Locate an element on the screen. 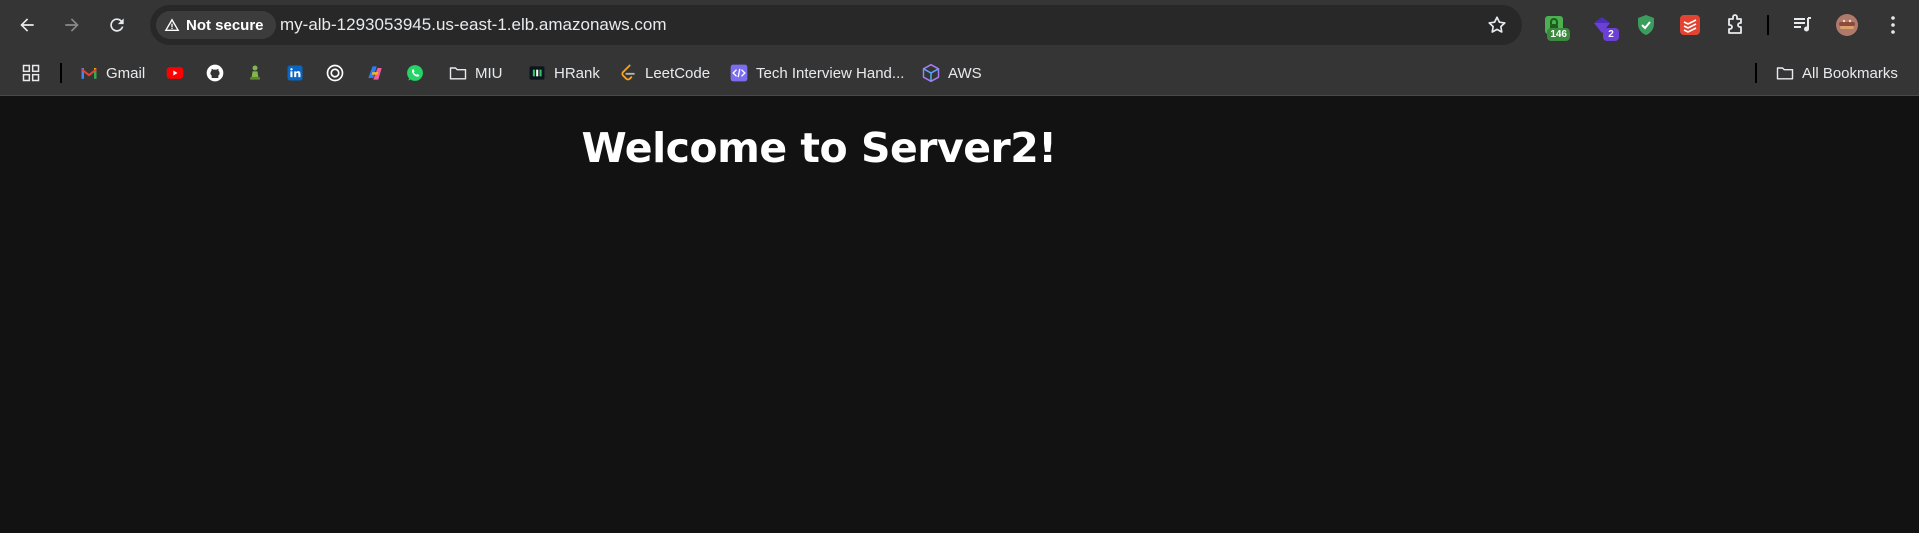  whatsapp-icon is located at coordinates (415, 73).